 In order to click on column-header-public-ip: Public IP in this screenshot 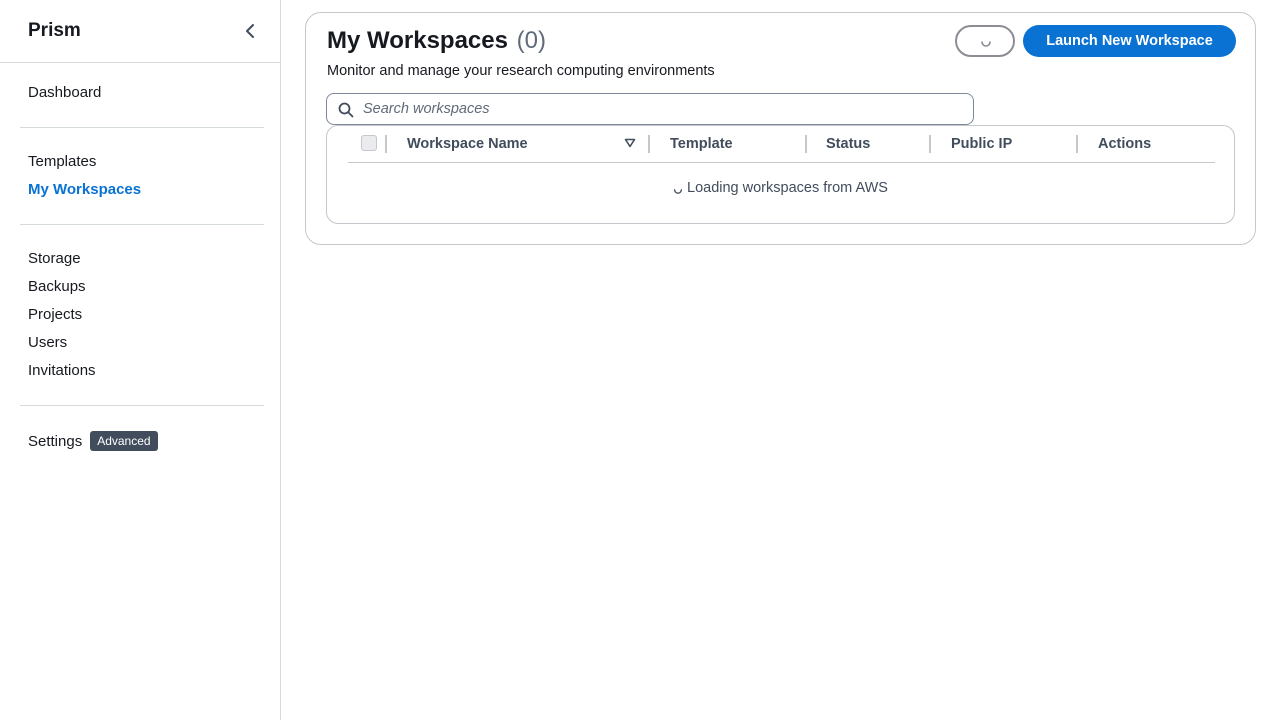, I will do `click(981, 144)`.